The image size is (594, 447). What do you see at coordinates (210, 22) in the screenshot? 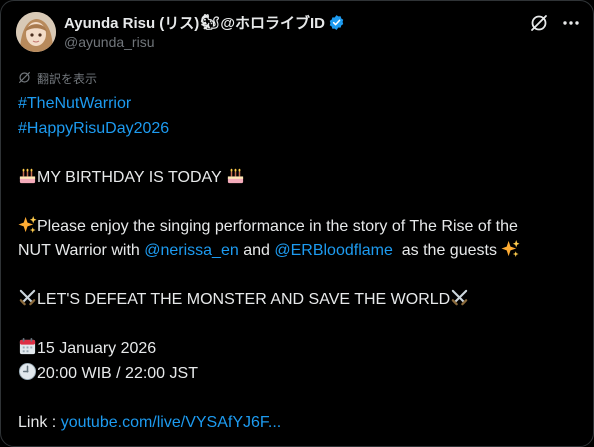
I see `squirrel-emoji: 🐿` at bounding box center [210, 22].